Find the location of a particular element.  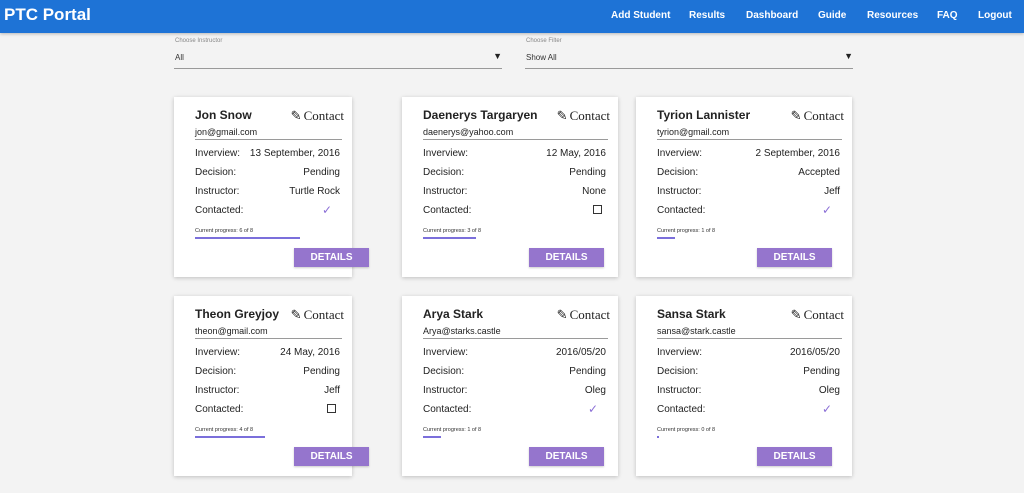

student-name: Tyrion Lannister is located at coordinates (704, 115).